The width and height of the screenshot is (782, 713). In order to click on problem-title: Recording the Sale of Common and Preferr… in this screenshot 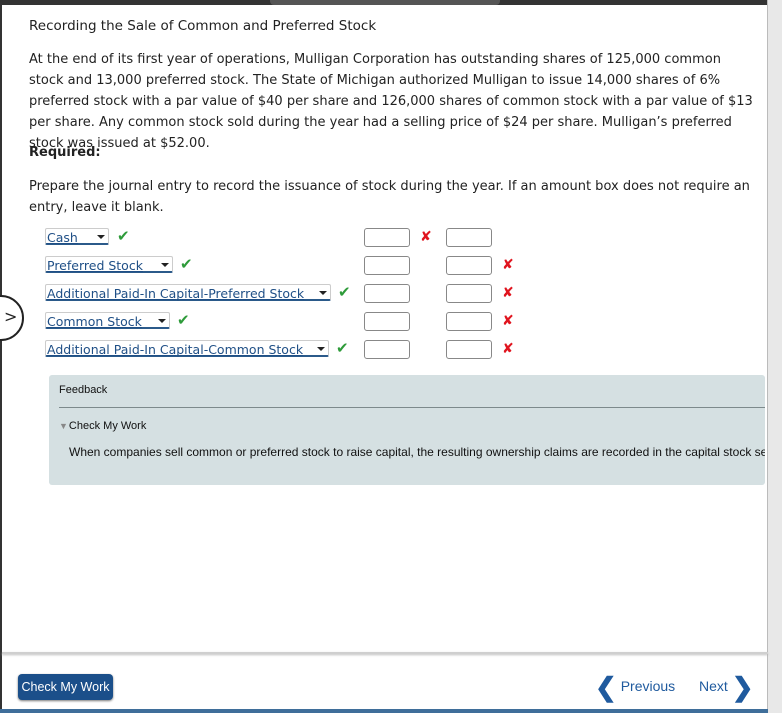, I will do `click(203, 26)`.